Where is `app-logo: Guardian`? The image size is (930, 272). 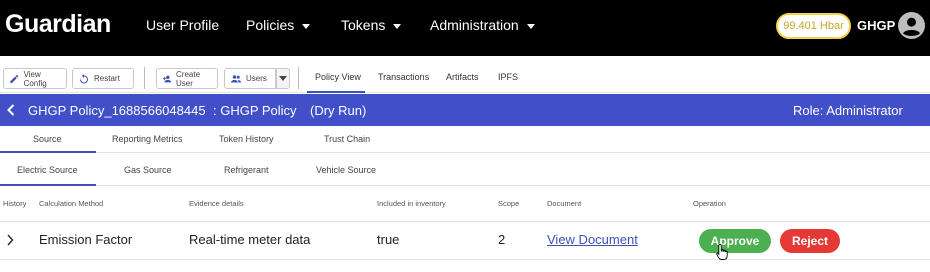 app-logo: Guardian is located at coordinates (58, 24).